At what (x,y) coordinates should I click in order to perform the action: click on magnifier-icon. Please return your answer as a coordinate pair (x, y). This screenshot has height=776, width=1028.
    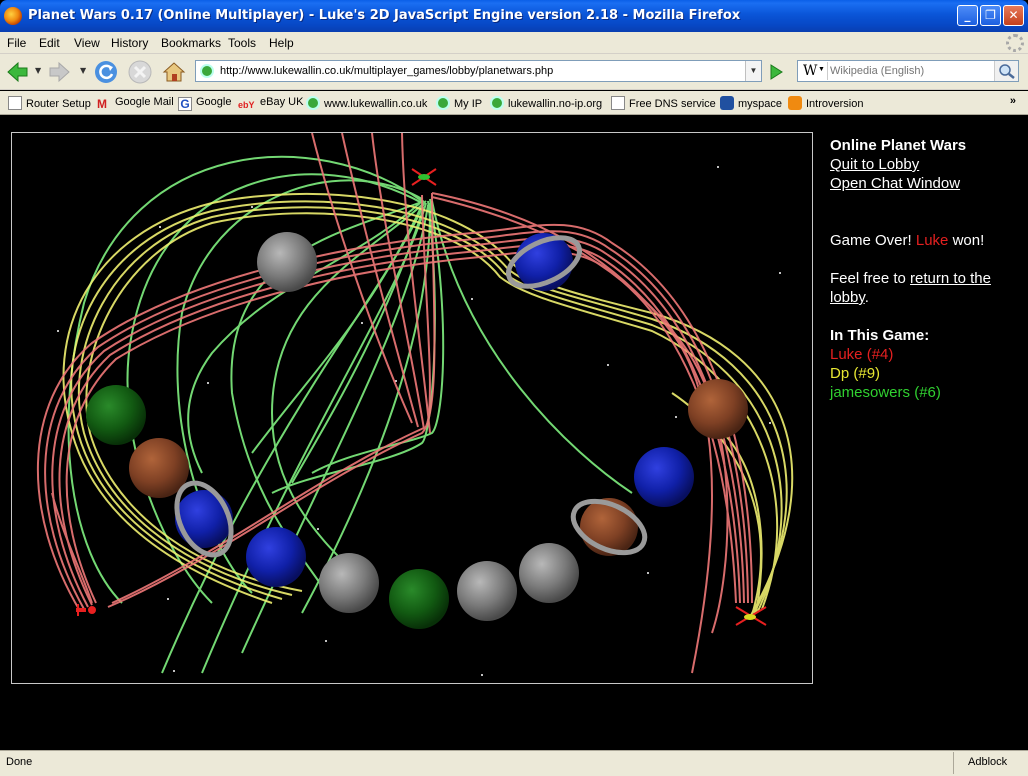
    Looking at the image, I should click on (1007, 71).